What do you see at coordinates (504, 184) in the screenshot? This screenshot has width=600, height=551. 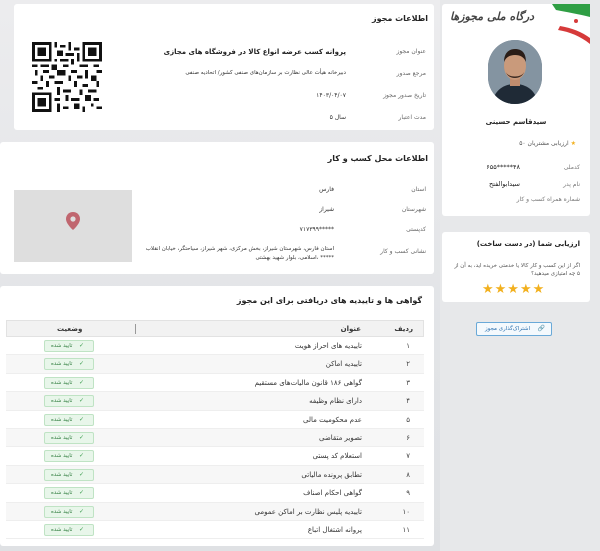 I see `profile-value-father: سیدابوالفتح` at bounding box center [504, 184].